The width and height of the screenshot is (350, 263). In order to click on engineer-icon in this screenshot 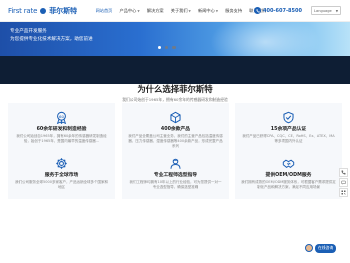, I will do `click(175, 162)`.